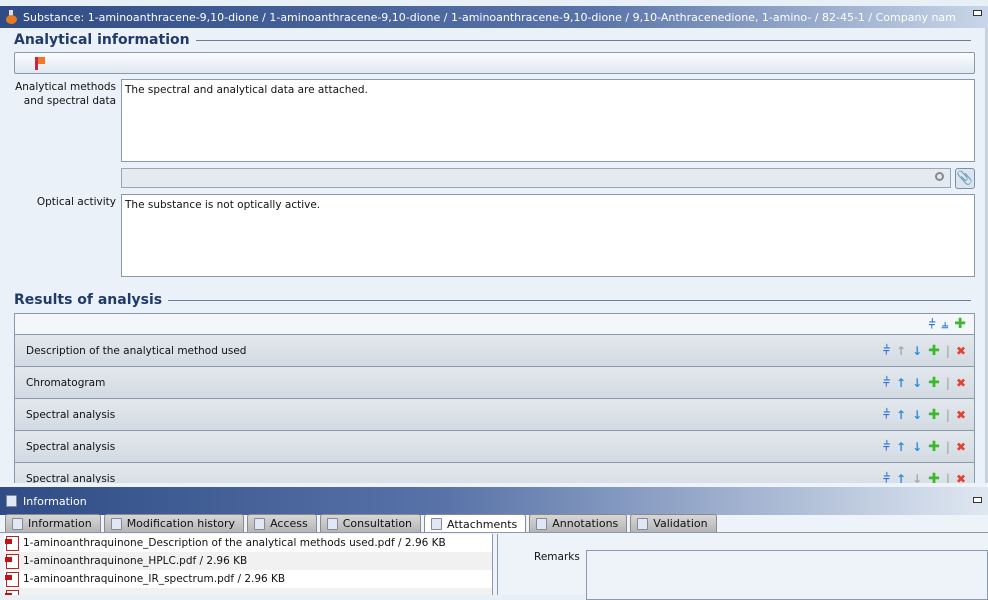  I want to click on remarks-label: Remarks, so click(557, 557).